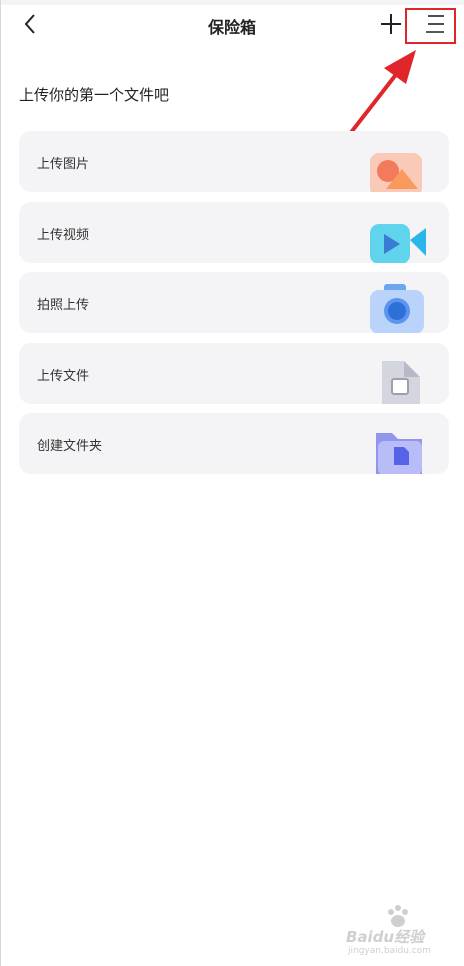  What do you see at coordinates (398, 243) in the screenshot?
I see `video-camera-icon` at bounding box center [398, 243].